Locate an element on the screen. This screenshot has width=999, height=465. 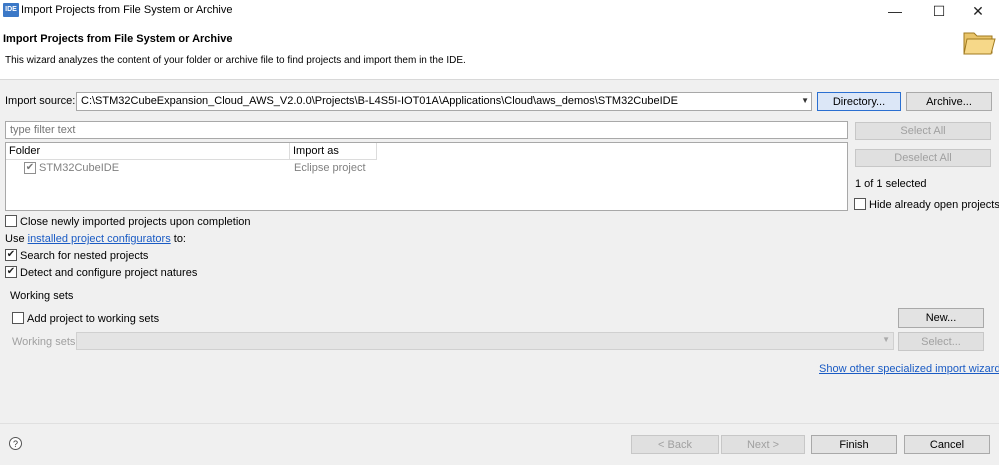
add-to-working-sets-checkbox is located at coordinates (18, 318).